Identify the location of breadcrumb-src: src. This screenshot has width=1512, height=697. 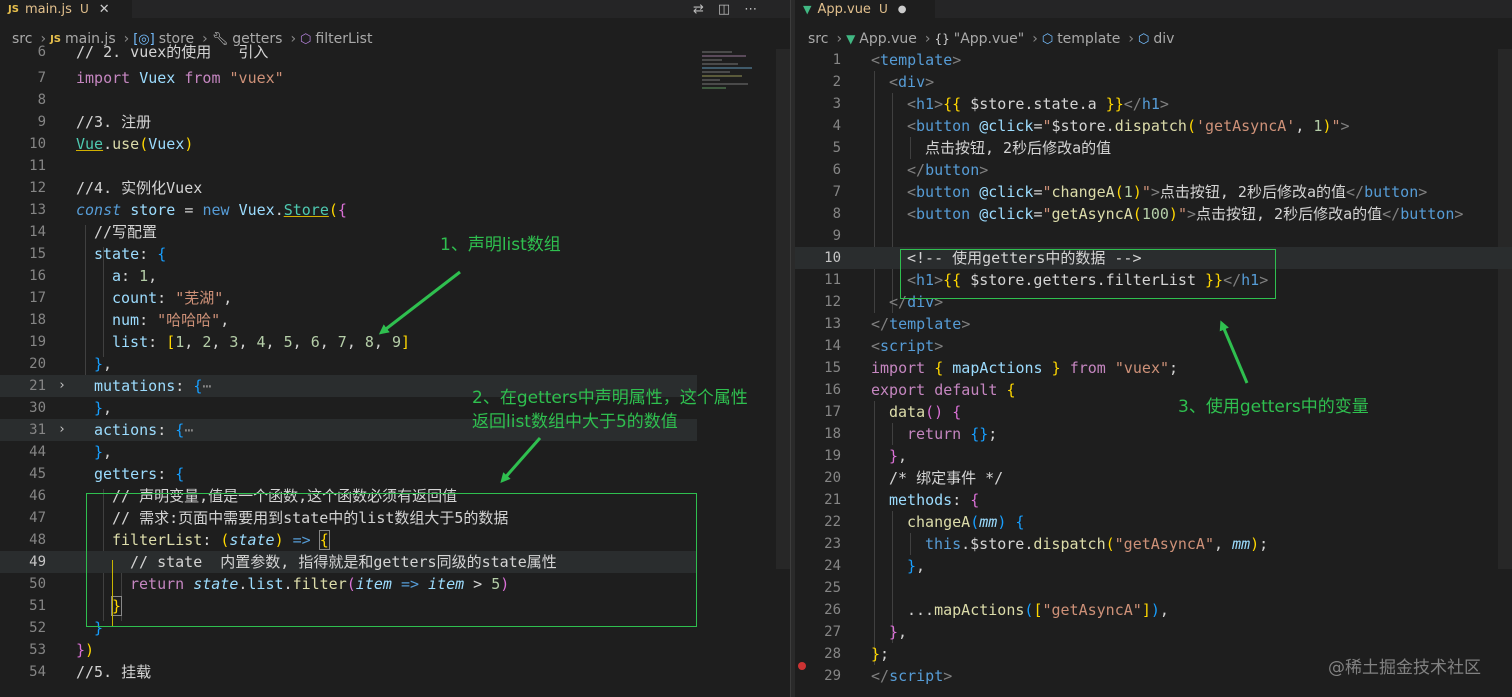
(818, 39).